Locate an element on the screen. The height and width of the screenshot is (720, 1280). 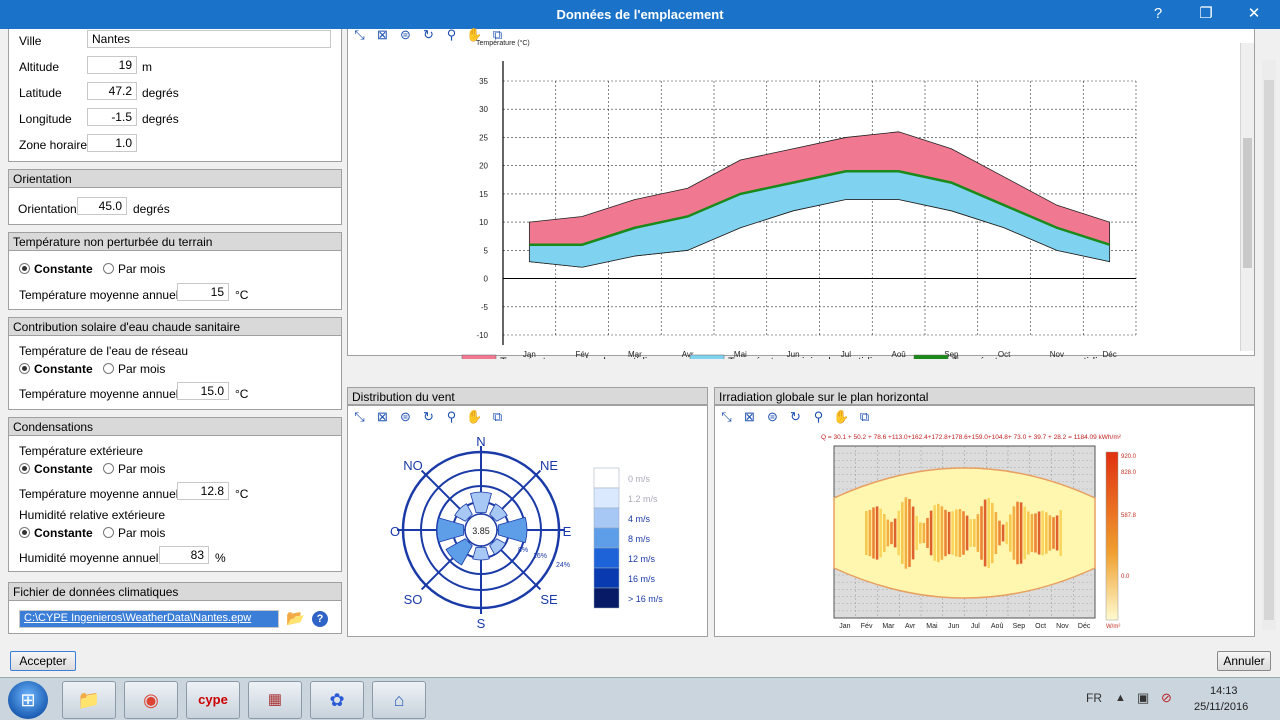
close-icon: ✕ is located at coordinates (1254, 14).